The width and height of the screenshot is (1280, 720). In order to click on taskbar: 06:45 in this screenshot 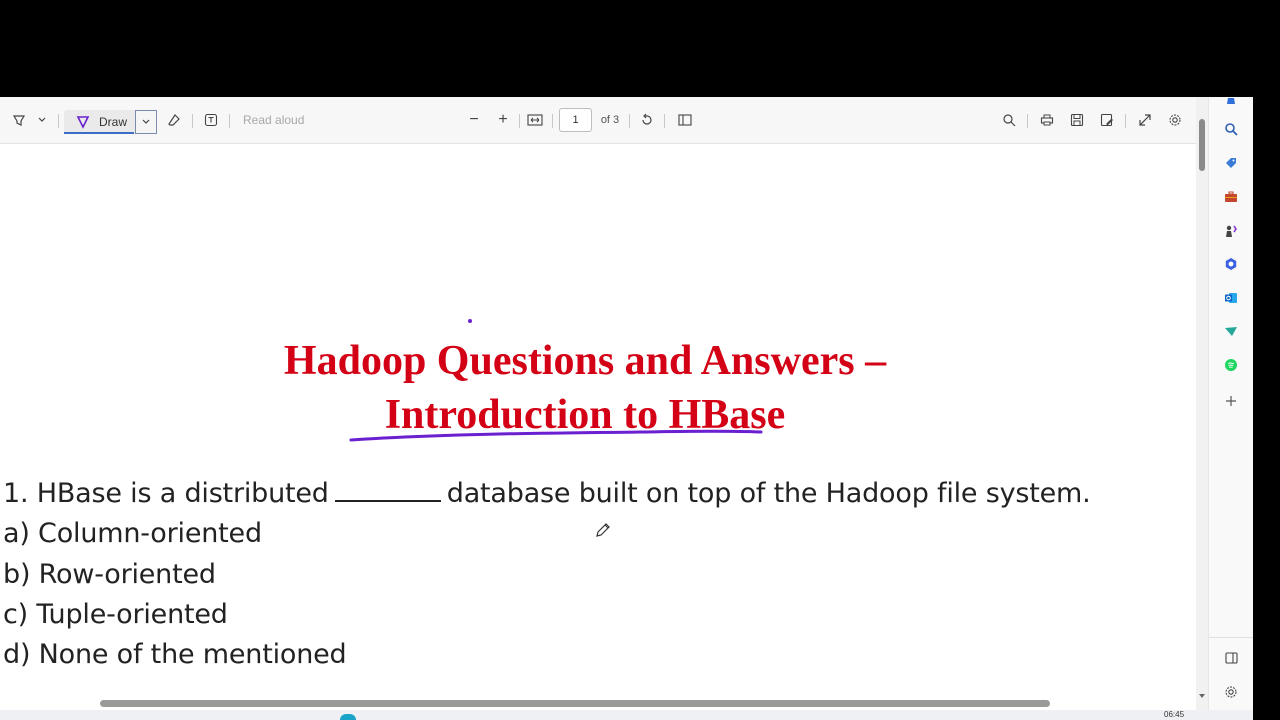, I will do `click(626, 715)`.